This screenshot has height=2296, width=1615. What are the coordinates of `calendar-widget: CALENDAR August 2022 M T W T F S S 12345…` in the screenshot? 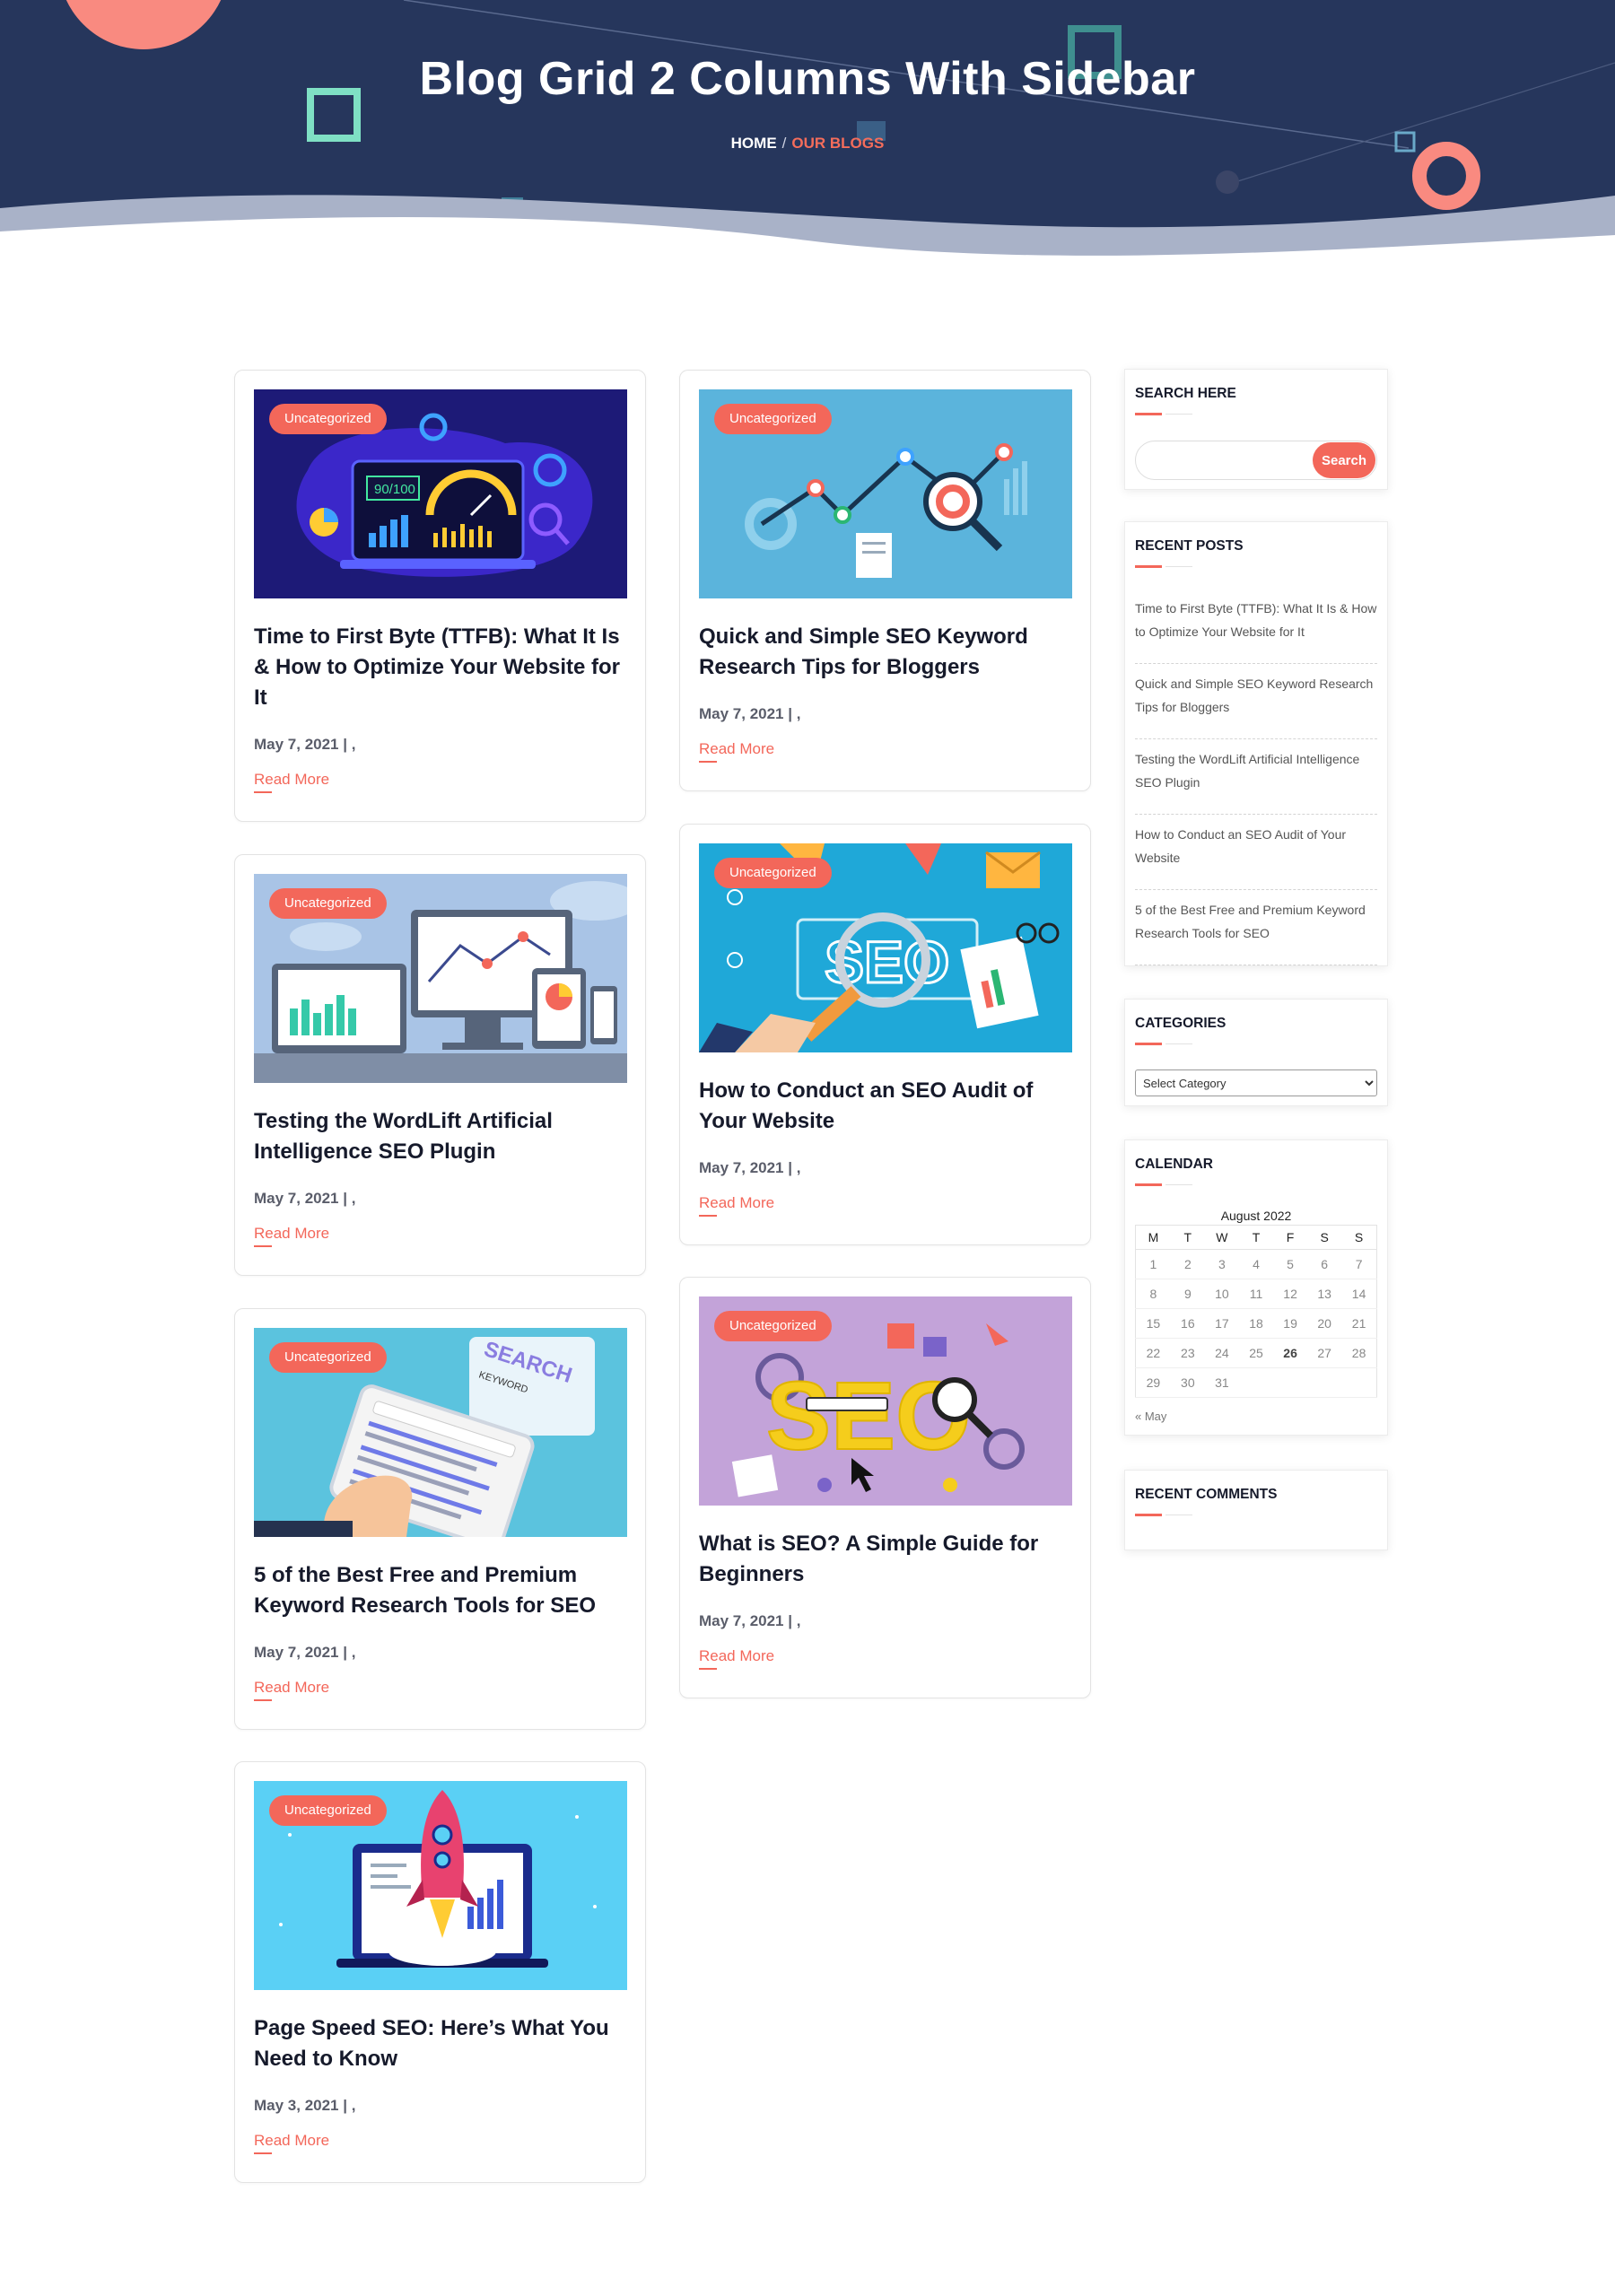 It's located at (1256, 1288).